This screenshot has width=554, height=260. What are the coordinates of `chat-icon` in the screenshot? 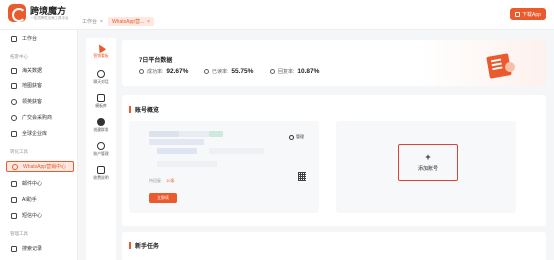 It's located at (101, 74).